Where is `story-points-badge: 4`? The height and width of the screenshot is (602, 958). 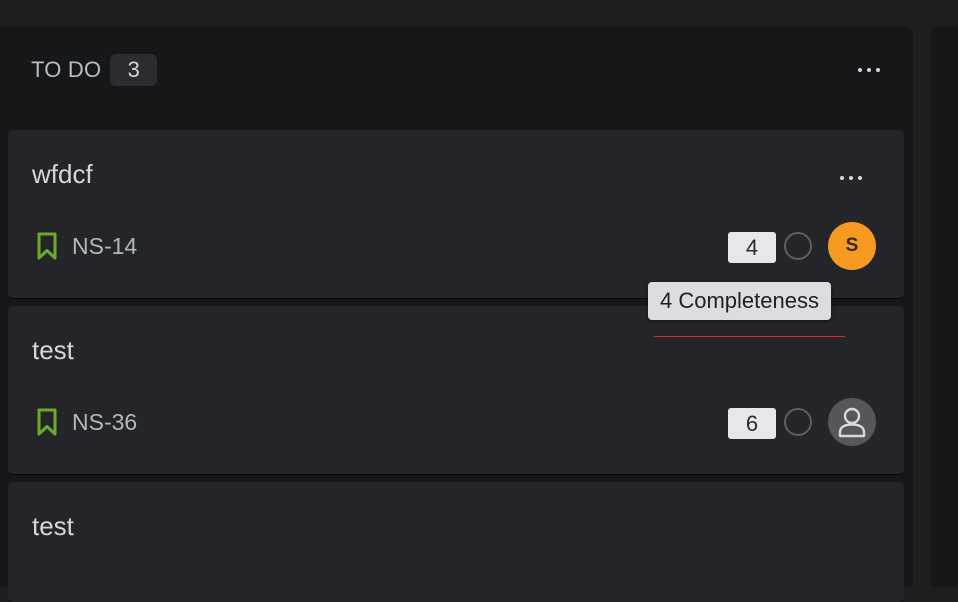
story-points-badge: 4 is located at coordinates (752, 247).